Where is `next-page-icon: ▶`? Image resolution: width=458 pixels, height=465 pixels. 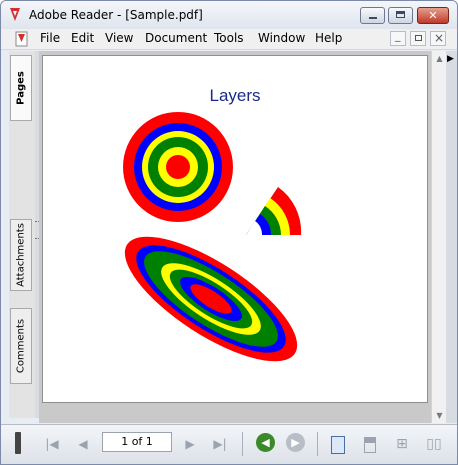 next-page-icon: ▶ is located at coordinates (190, 444).